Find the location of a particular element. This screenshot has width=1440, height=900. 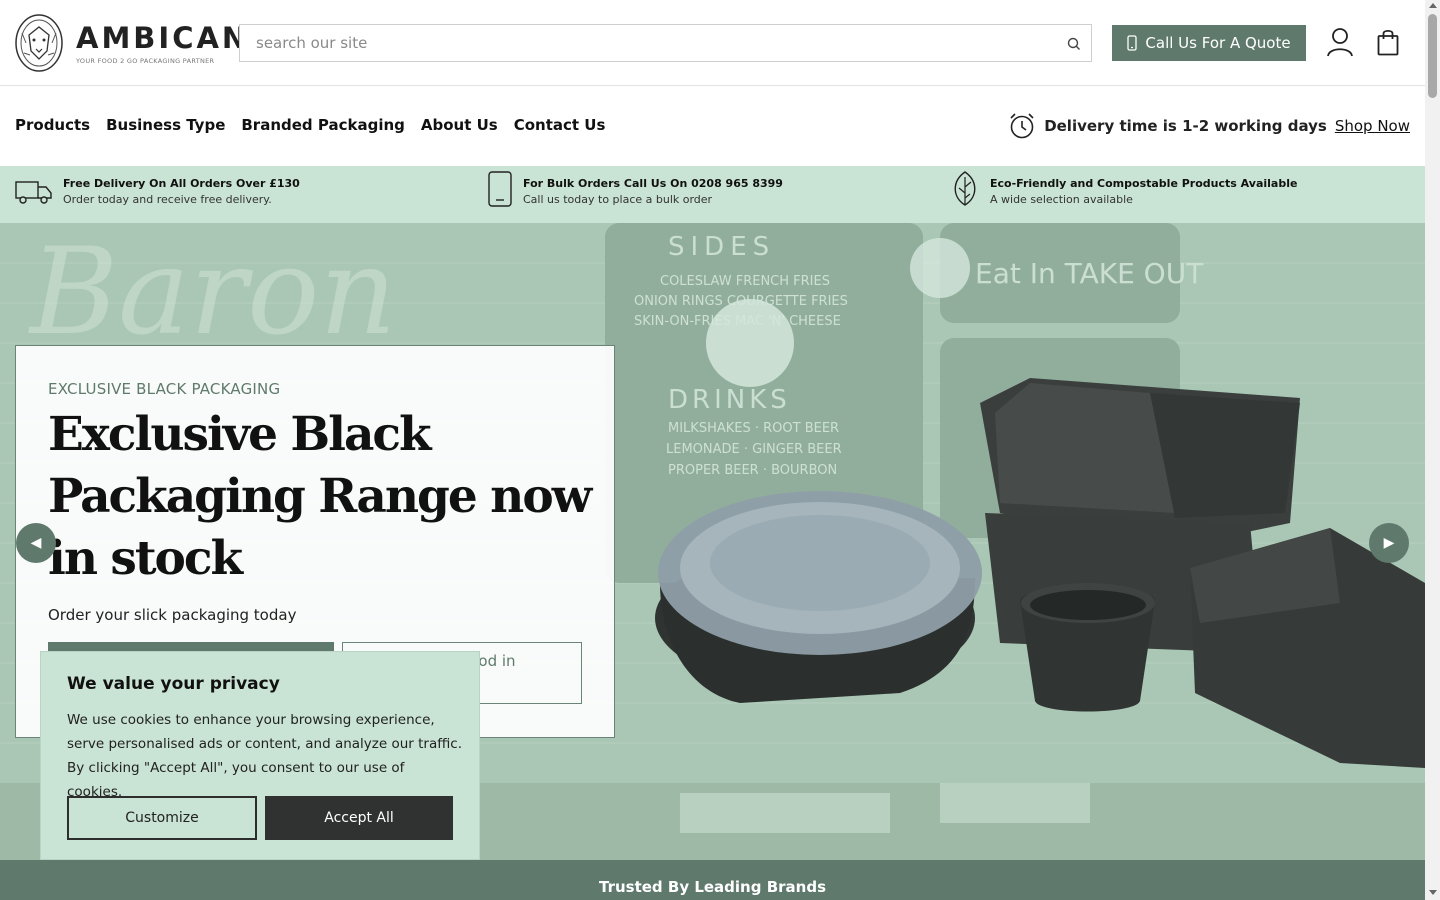

search-input is located at coordinates (665, 43).